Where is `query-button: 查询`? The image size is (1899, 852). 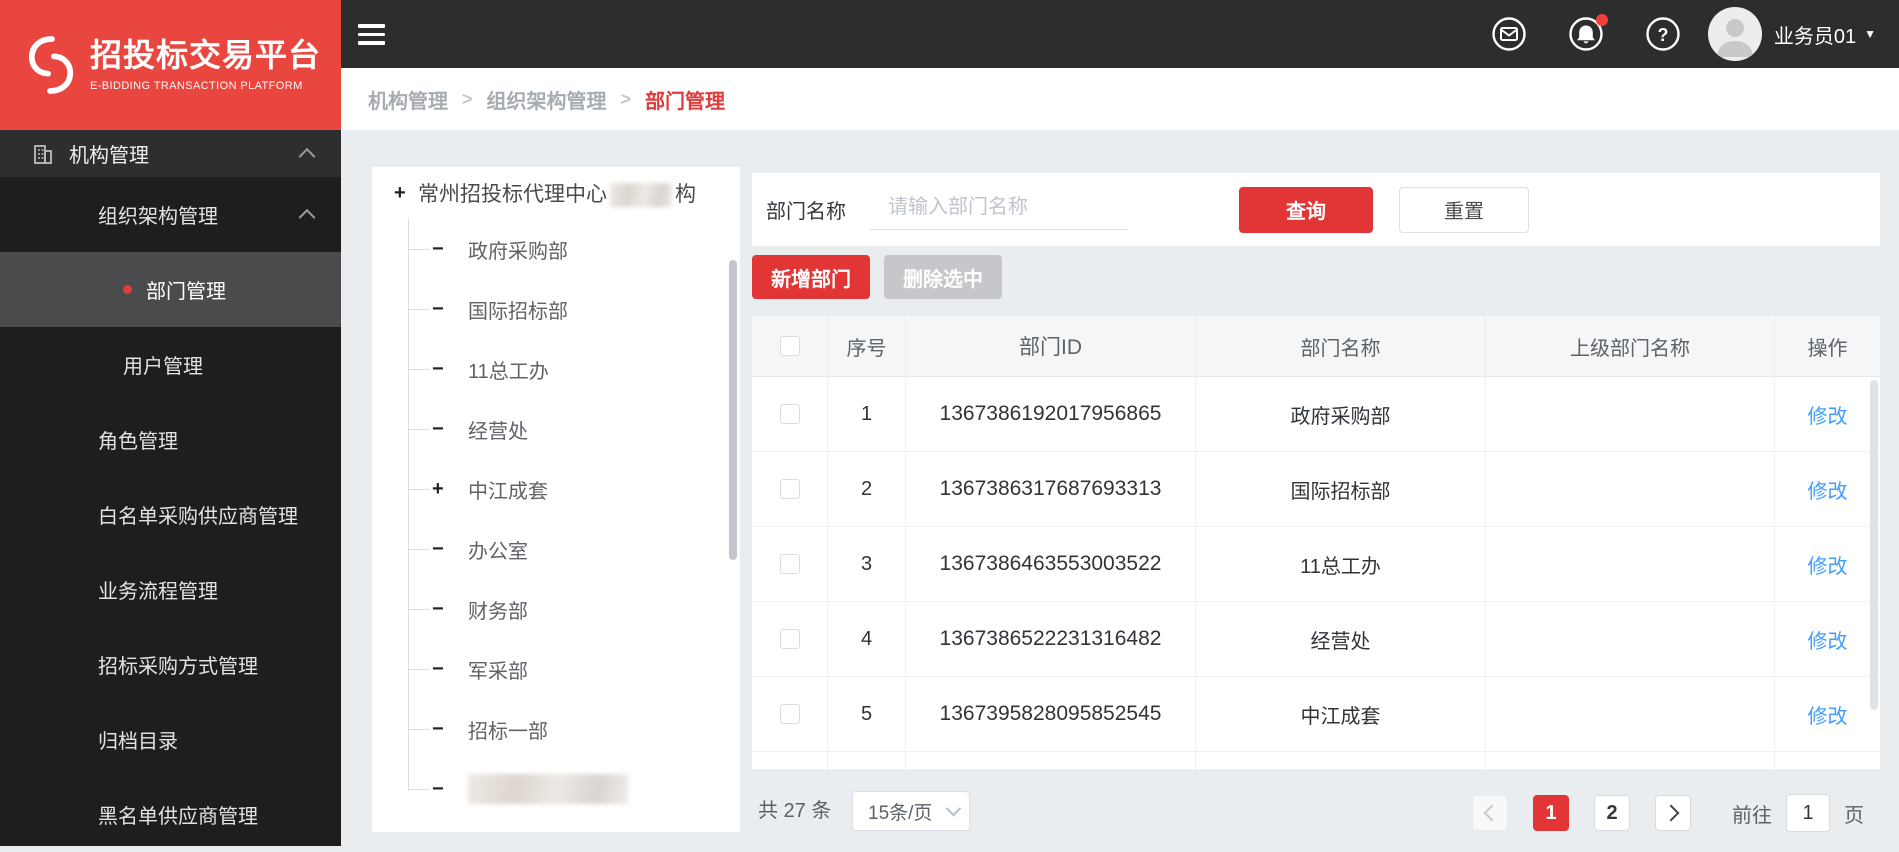 query-button: 查询 is located at coordinates (1306, 209).